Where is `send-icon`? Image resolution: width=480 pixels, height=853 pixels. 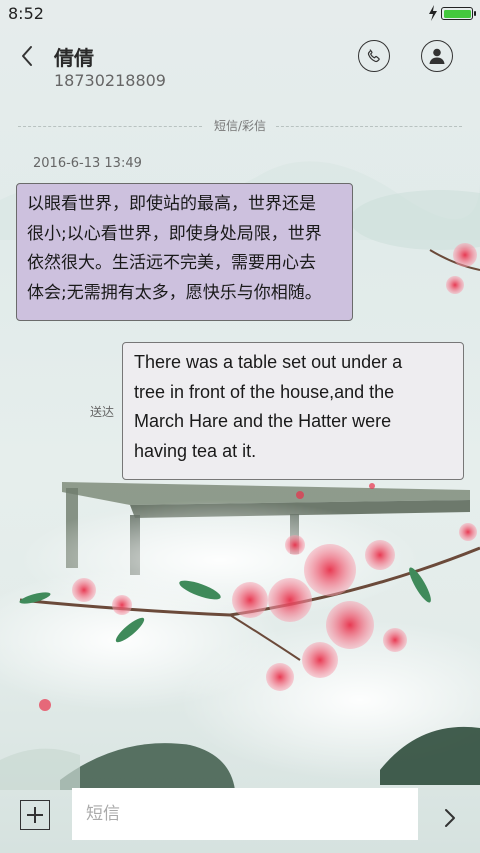 send-icon is located at coordinates (450, 818).